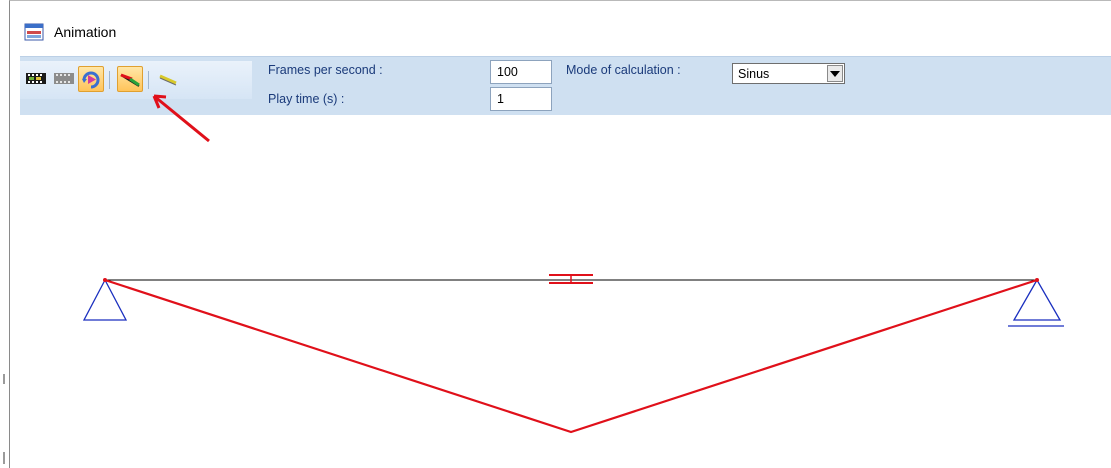  I want to click on pinned-support-left, so click(105, 299).